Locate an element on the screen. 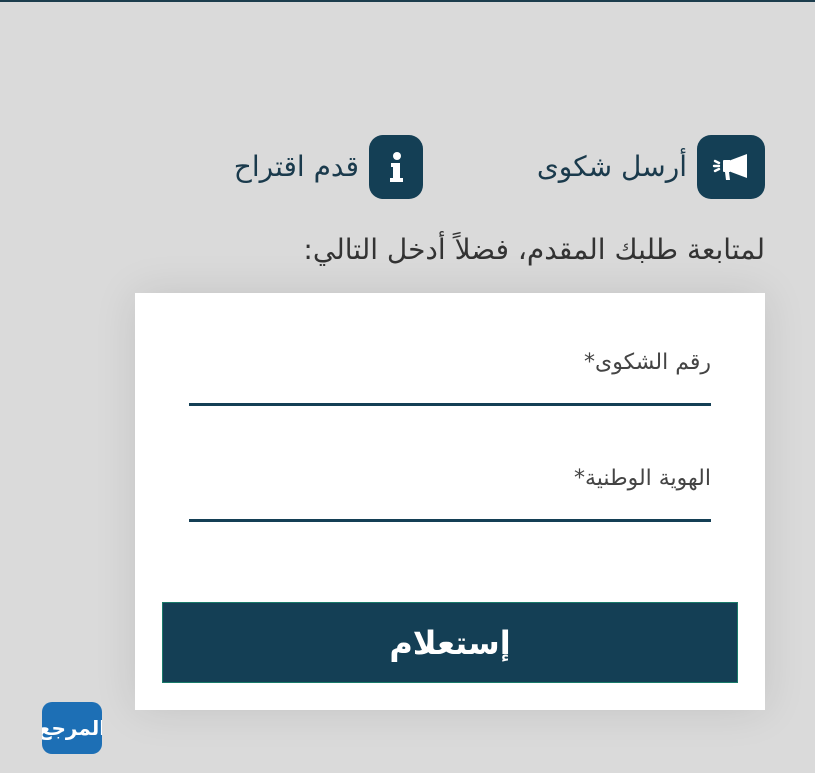 Image resolution: width=815 pixels, height=773 pixels. inquiry-submit-button: إستعلام is located at coordinates (450, 642).